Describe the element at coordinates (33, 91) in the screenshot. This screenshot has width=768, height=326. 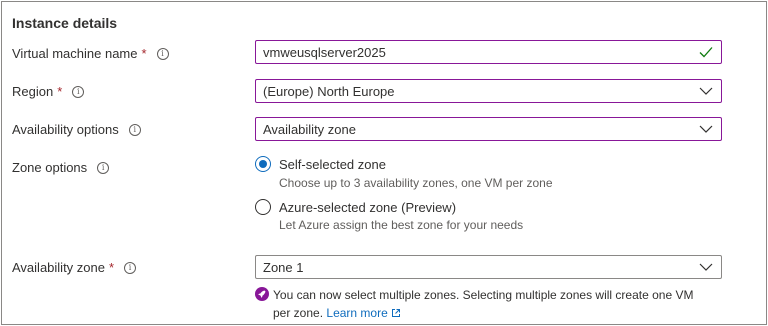
I see `region-label-text: Region` at that location.